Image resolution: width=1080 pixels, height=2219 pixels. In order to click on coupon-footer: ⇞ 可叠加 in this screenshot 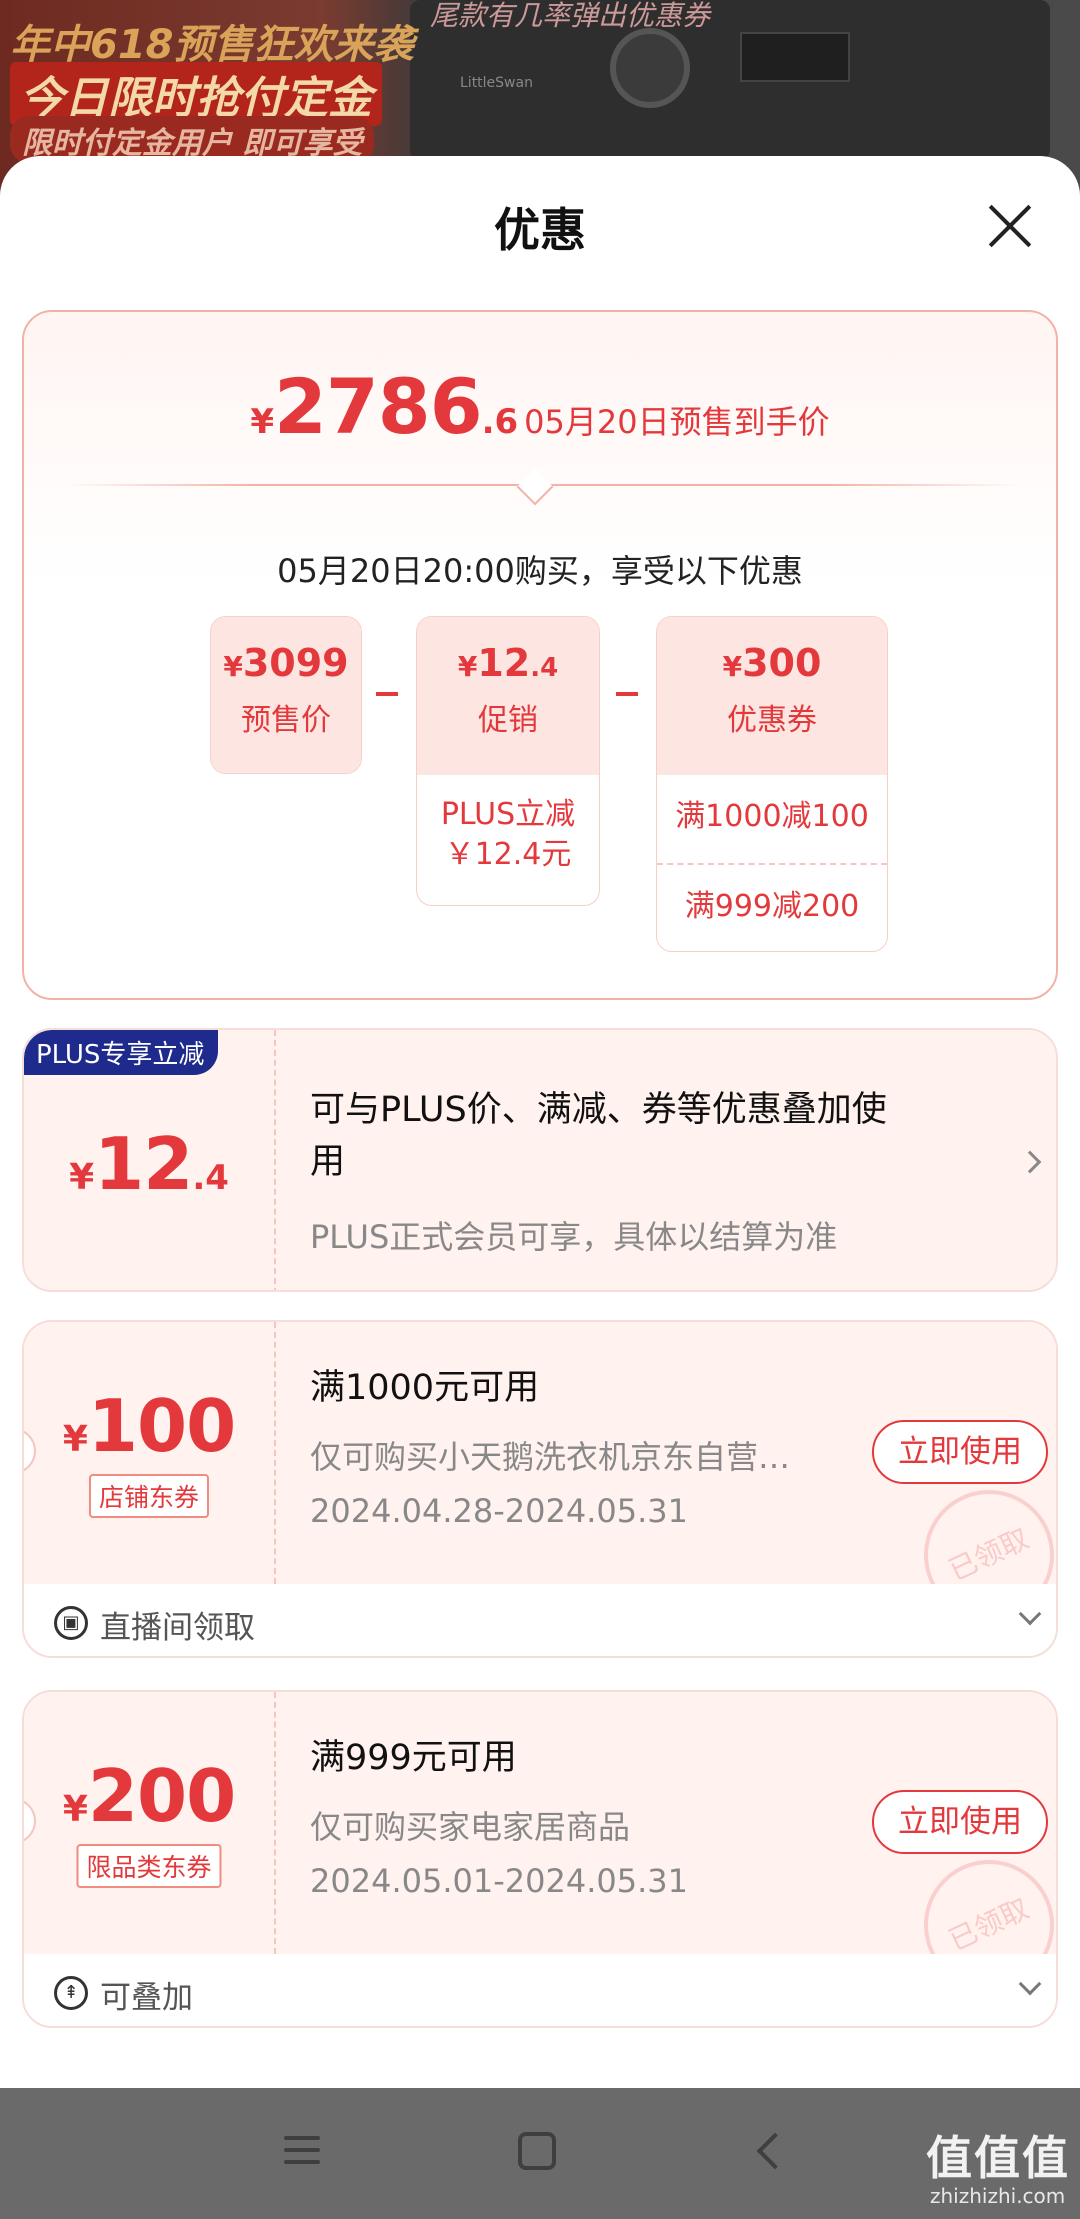, I will do `click(540, 1990)`.